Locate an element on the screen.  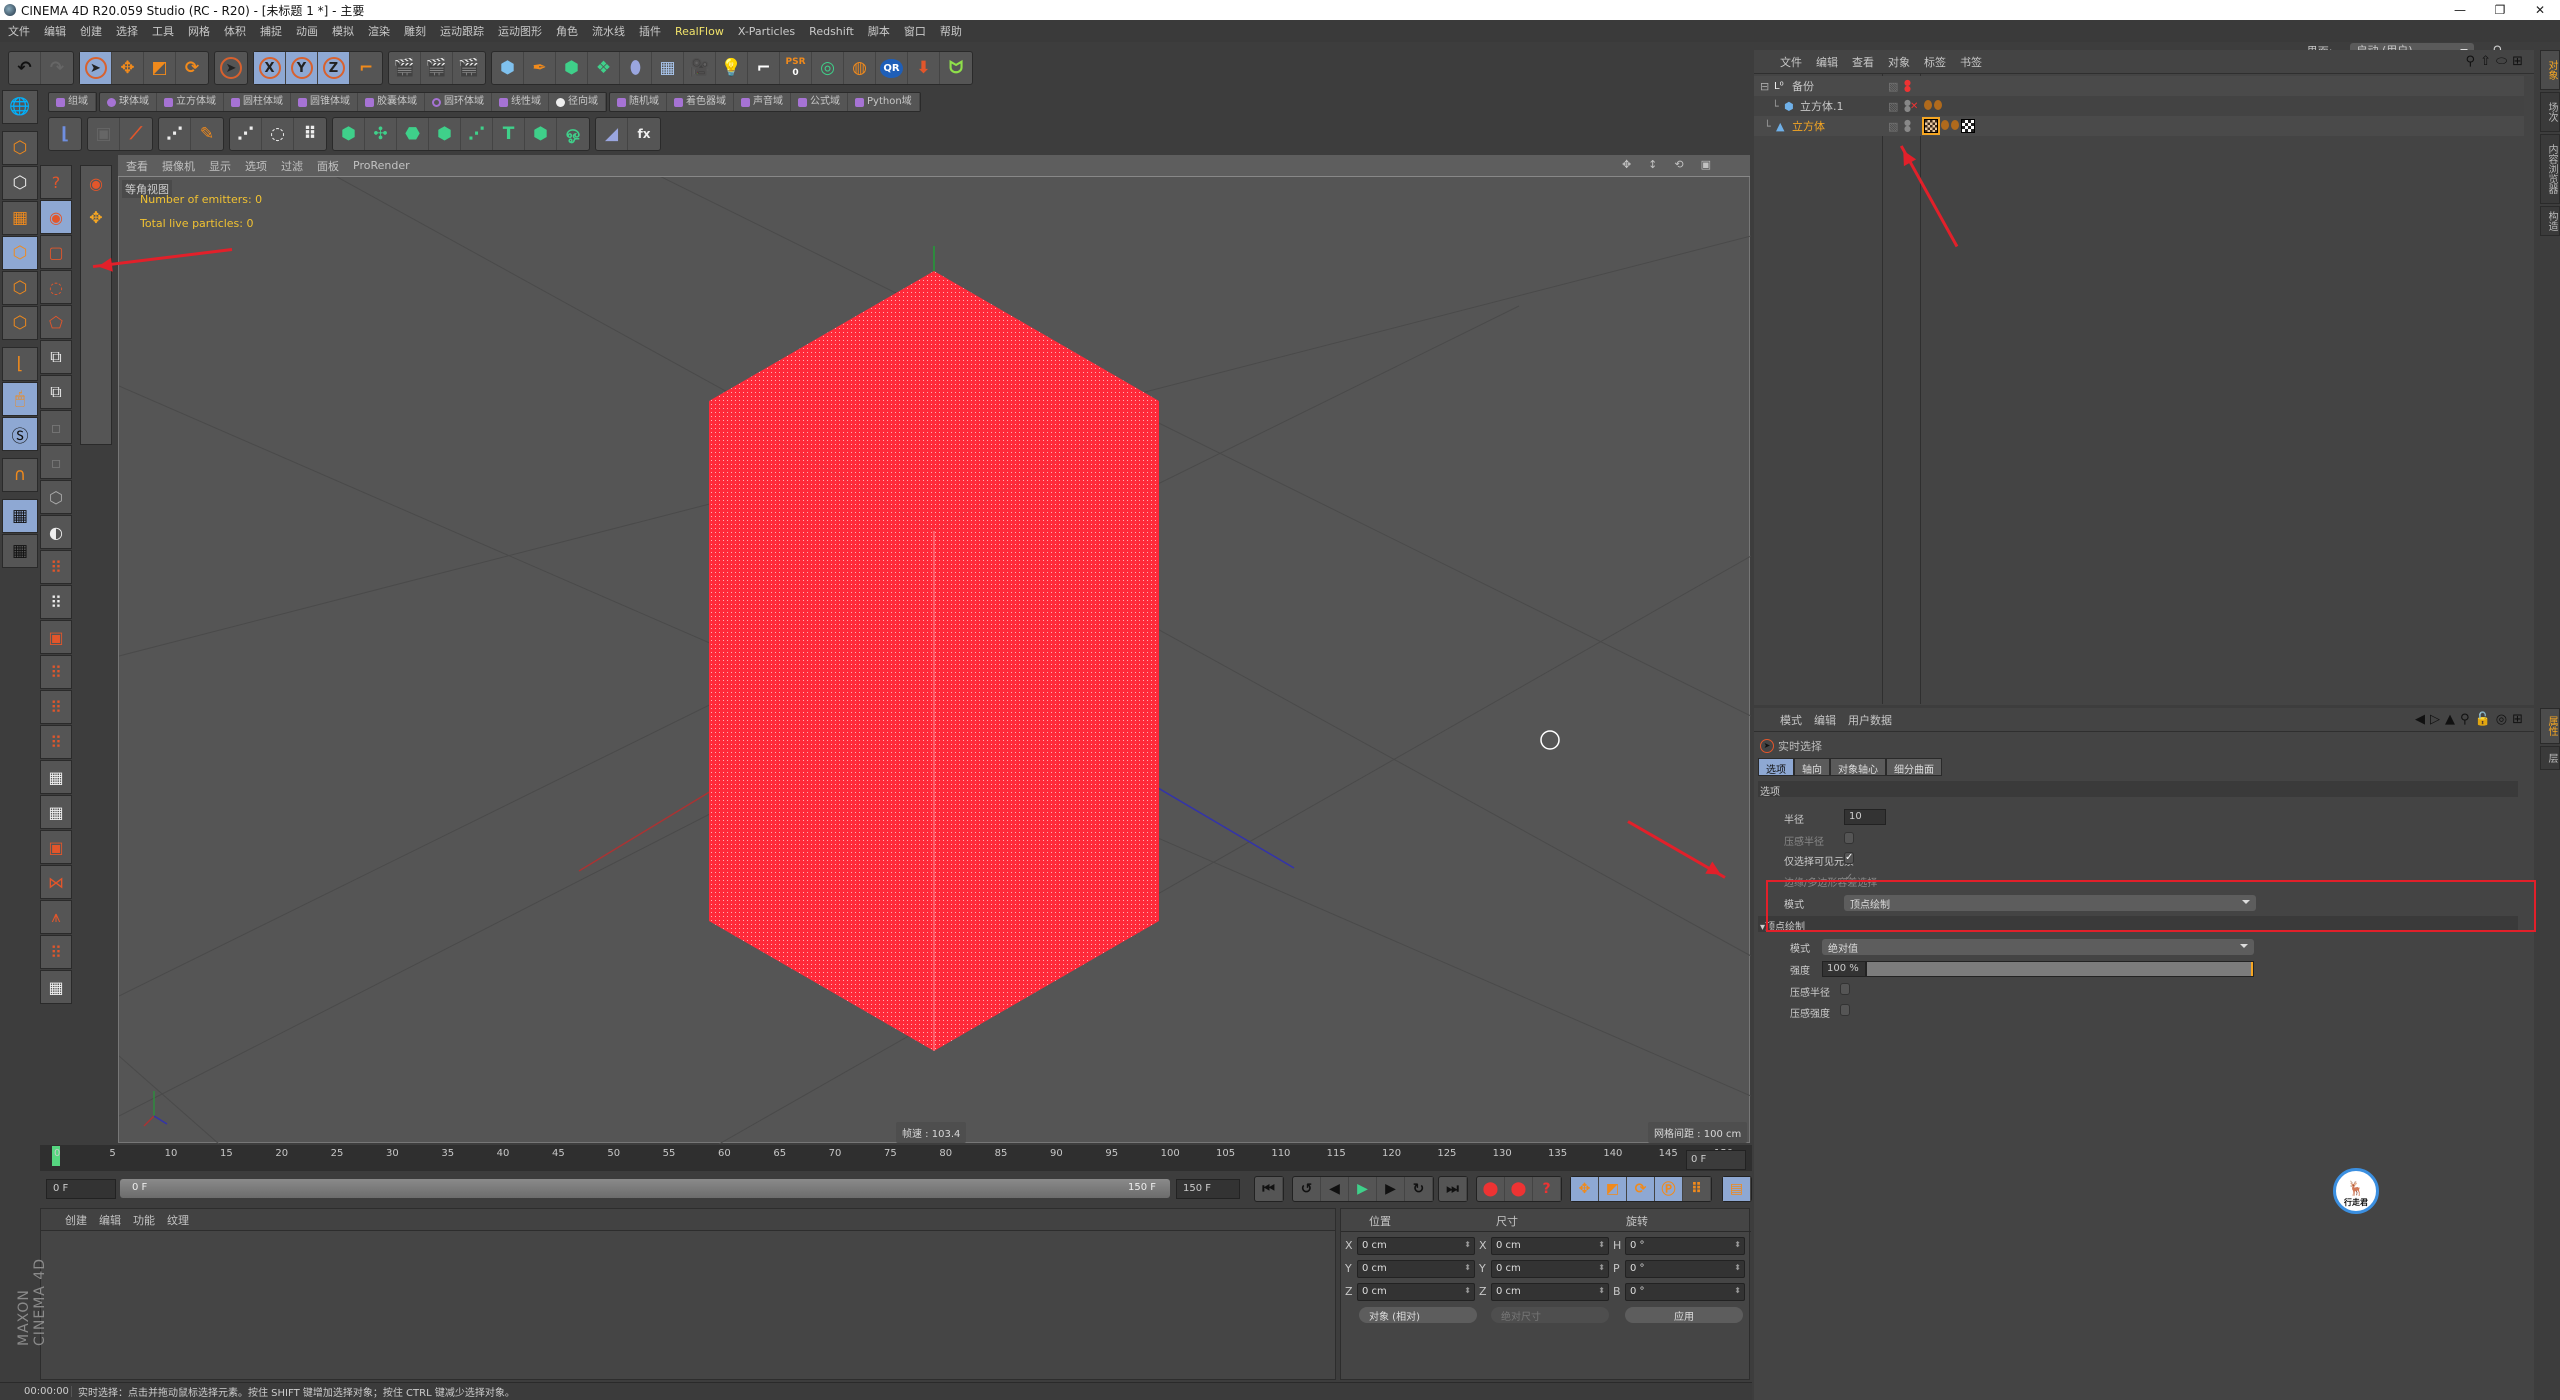
knife-icon: ⟋ is located at coordinates (136, 134).